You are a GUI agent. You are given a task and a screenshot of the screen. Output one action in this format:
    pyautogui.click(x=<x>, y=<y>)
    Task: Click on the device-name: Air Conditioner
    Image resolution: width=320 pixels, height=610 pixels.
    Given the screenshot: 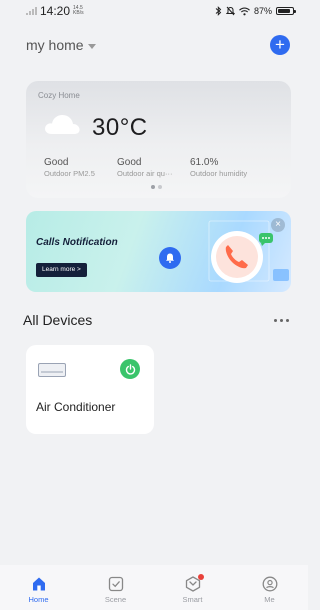 What is the action you would take?
    pyautogui.click(x=76, y=407)
    